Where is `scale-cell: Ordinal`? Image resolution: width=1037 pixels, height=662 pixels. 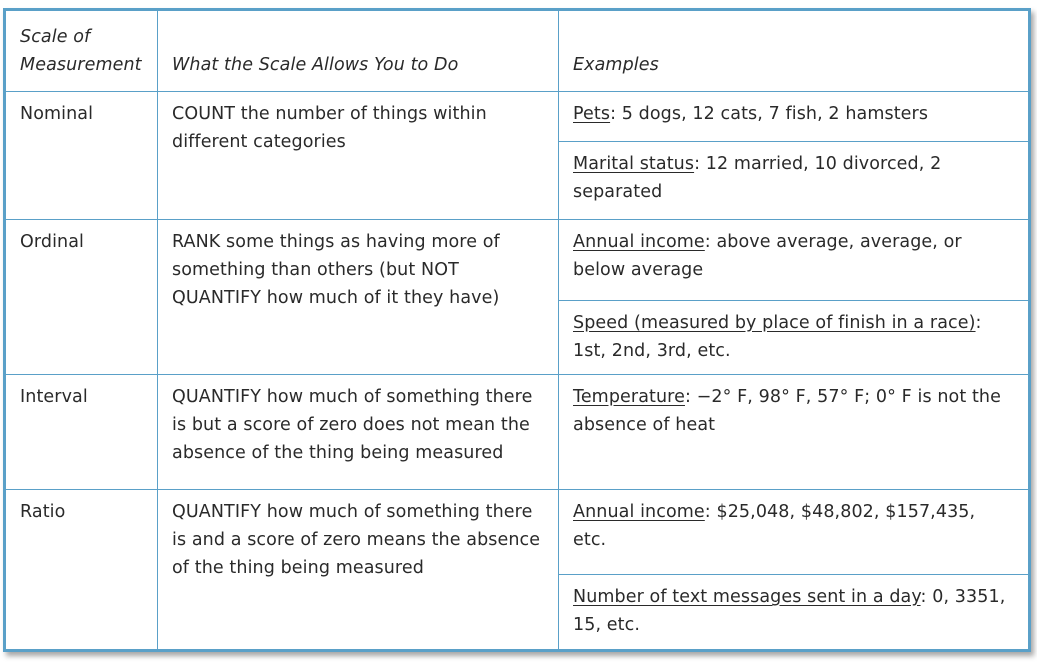
scale-cell: Ordinal is located at coordinates (81, 296).